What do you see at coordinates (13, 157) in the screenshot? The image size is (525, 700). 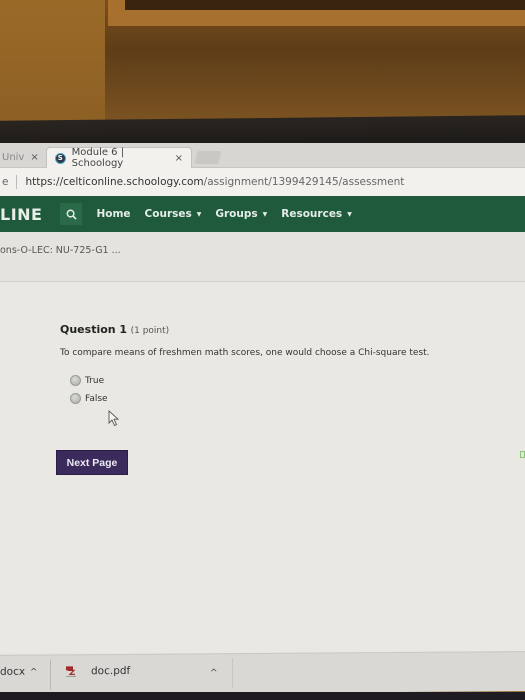 I see `tab-label: Univ` at bounding box center [13, 157].